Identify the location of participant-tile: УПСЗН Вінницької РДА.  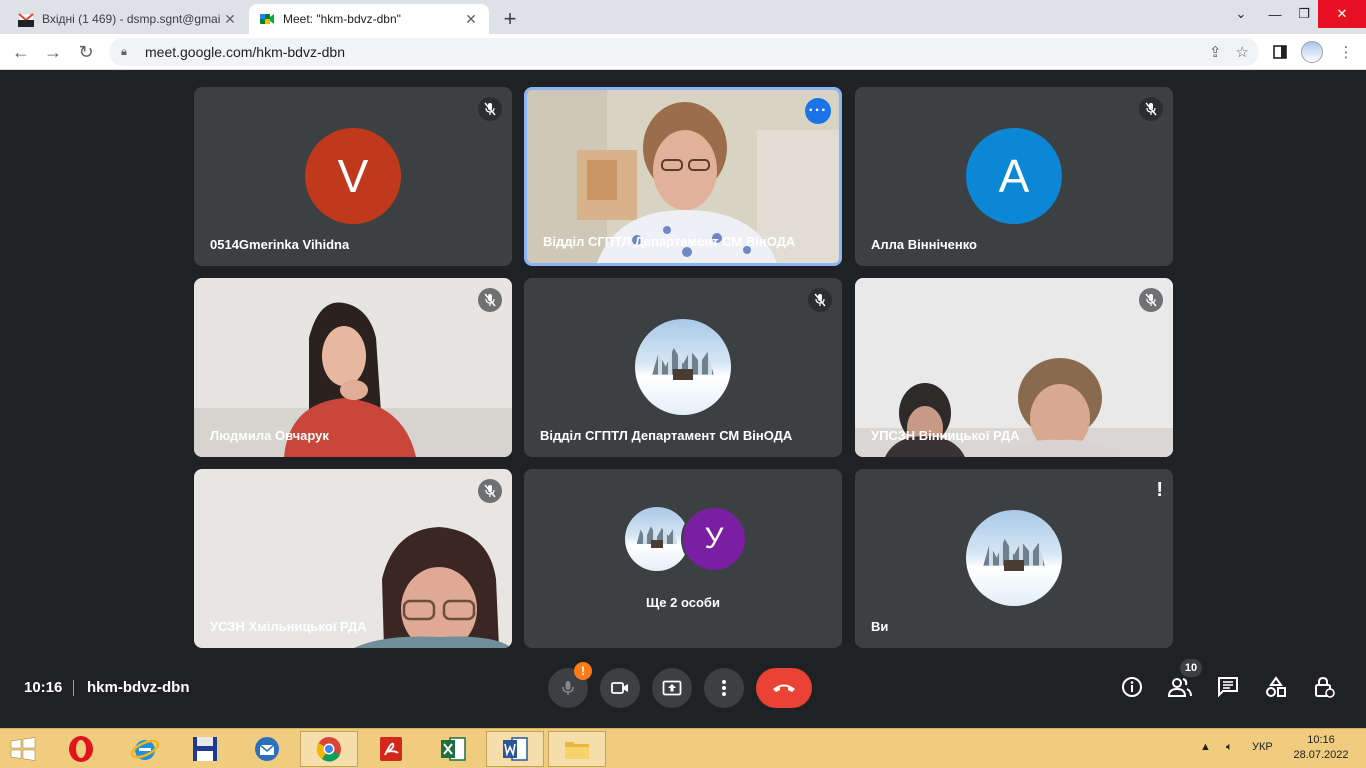
(1014, 367).